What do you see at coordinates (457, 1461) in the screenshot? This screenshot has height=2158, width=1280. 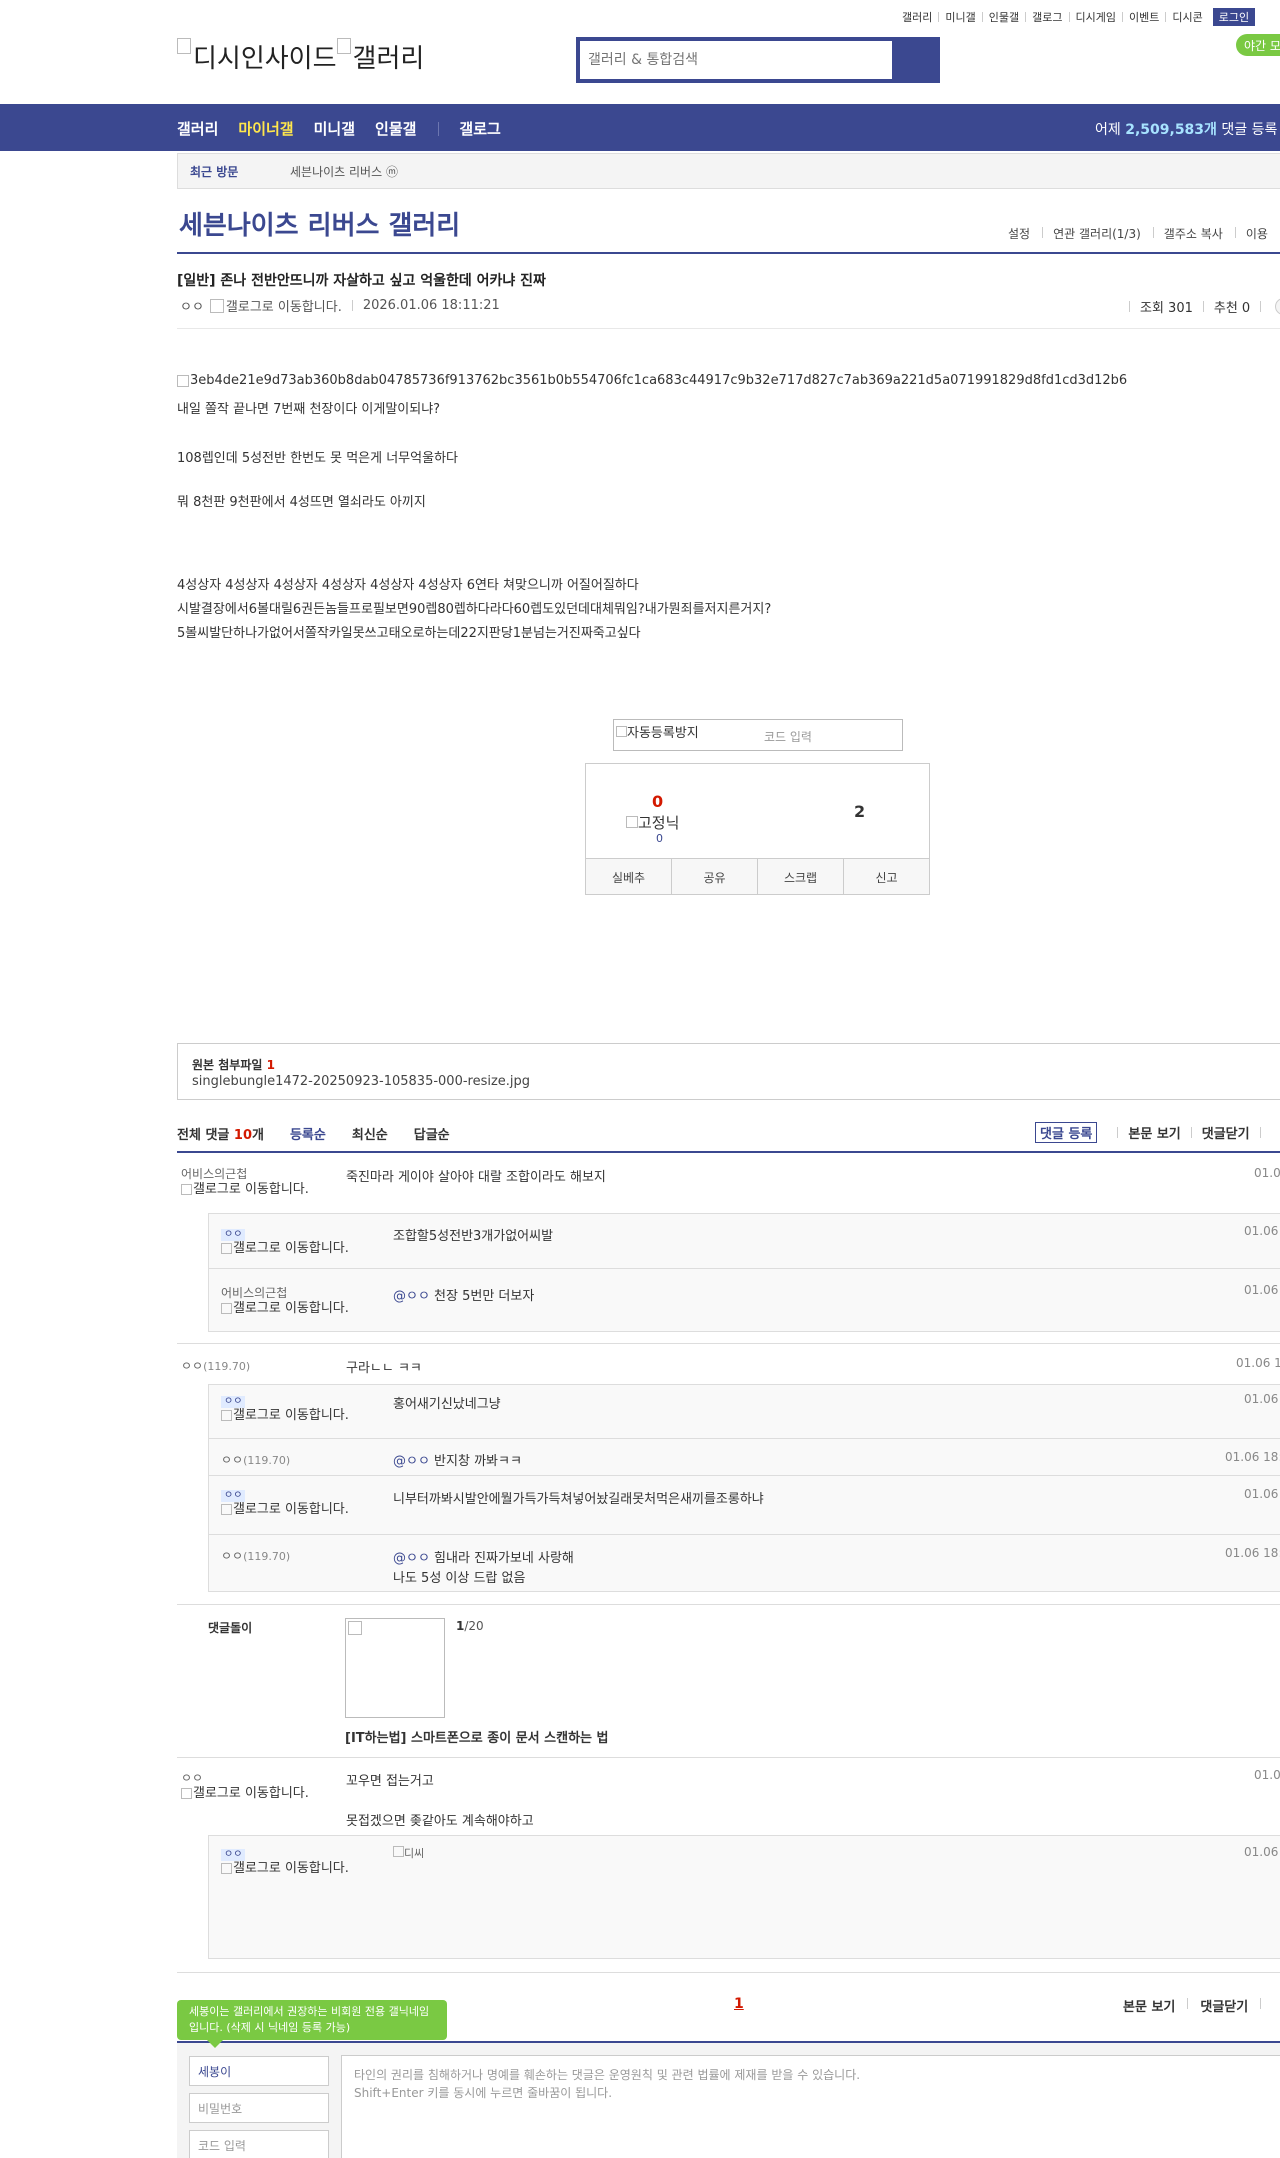 I see `reply-text: @ㅇㅇ 반지창 까봐ㅋㅋ` at bounding box center [457, 1461].